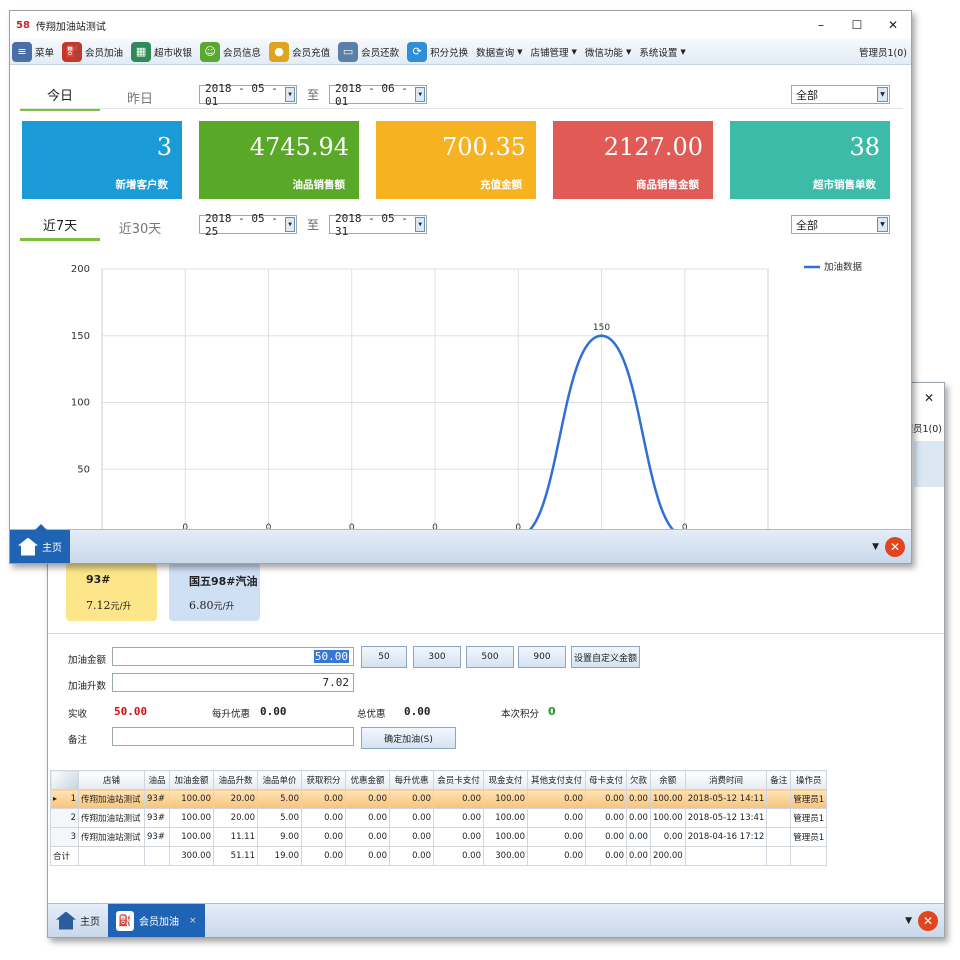  What do you see at coordinates (929, 398) in the screenshot?
I see `close-window-button: ✕` at bounding box center [929, 398].